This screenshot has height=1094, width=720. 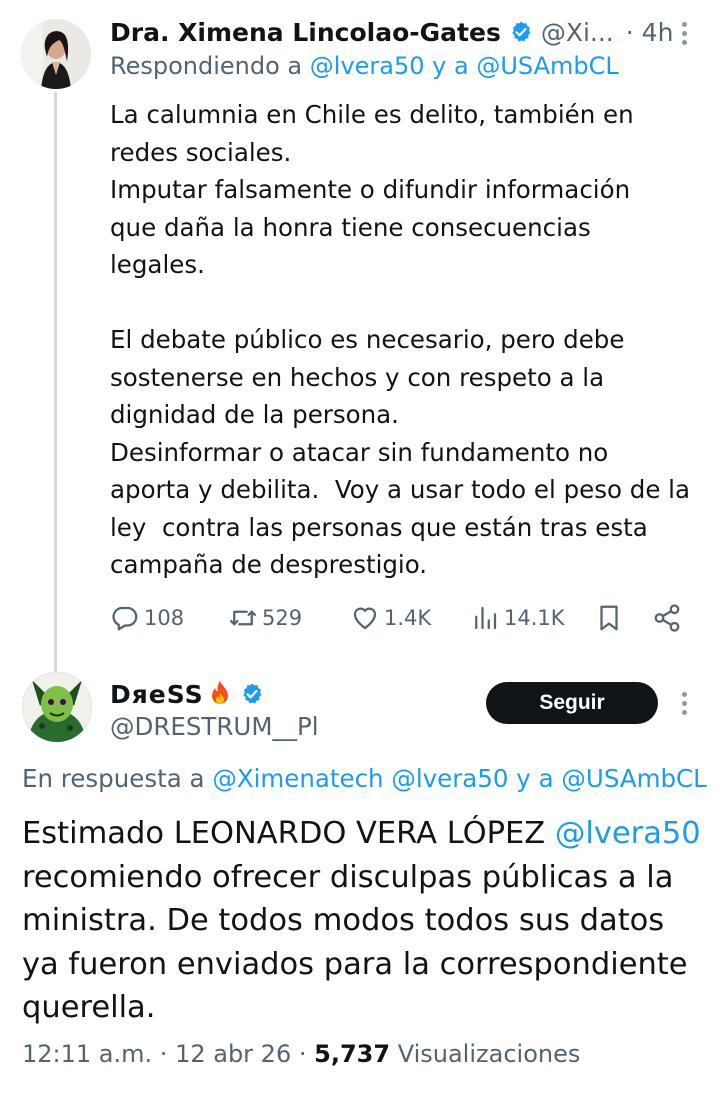 I want to click on bookmark-button, so click(x=609, y=618).